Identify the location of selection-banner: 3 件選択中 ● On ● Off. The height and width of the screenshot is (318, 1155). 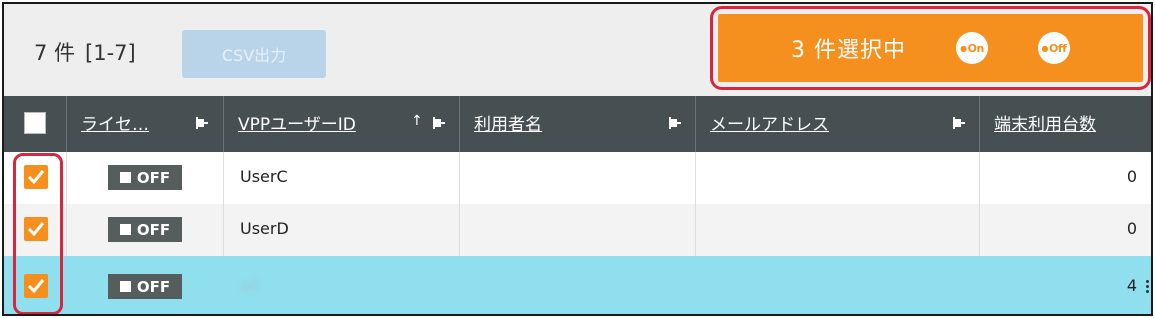
(930, 48).